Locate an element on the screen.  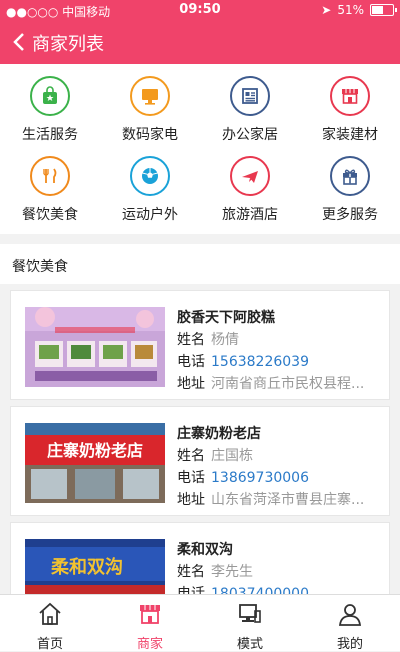
tab-mode: 模式 is located at coordinates (250, 623).